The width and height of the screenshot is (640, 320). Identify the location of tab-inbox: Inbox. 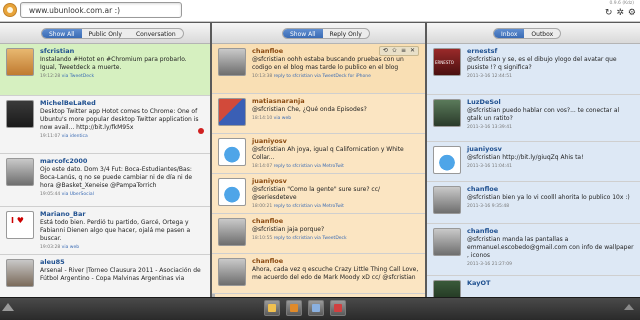
(509, 33).